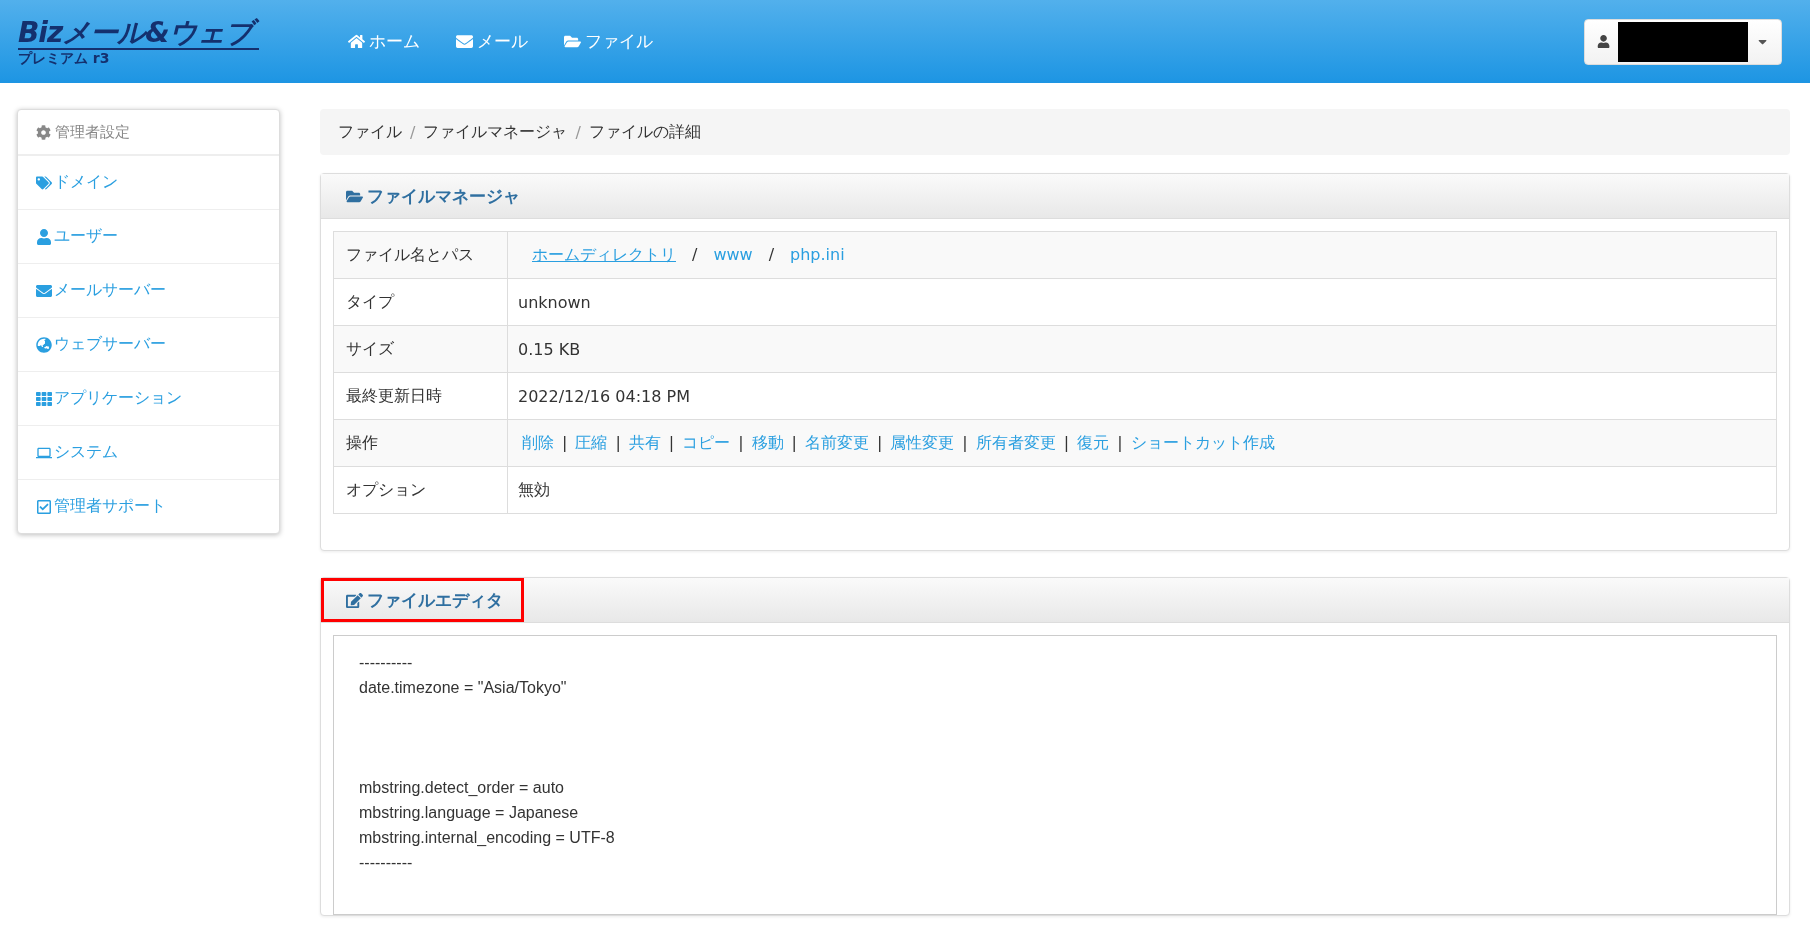 The image size is (1810, 935). Describe the element at coordinates (1142, 396) in the screenshot. I see `table-cell: 2022/12/16 04:18 PM` at that location.